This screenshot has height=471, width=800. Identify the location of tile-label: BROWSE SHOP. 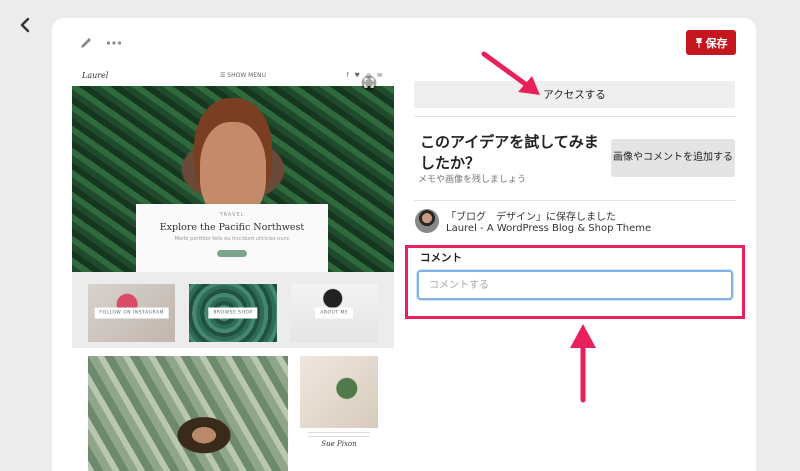
(233, 313).